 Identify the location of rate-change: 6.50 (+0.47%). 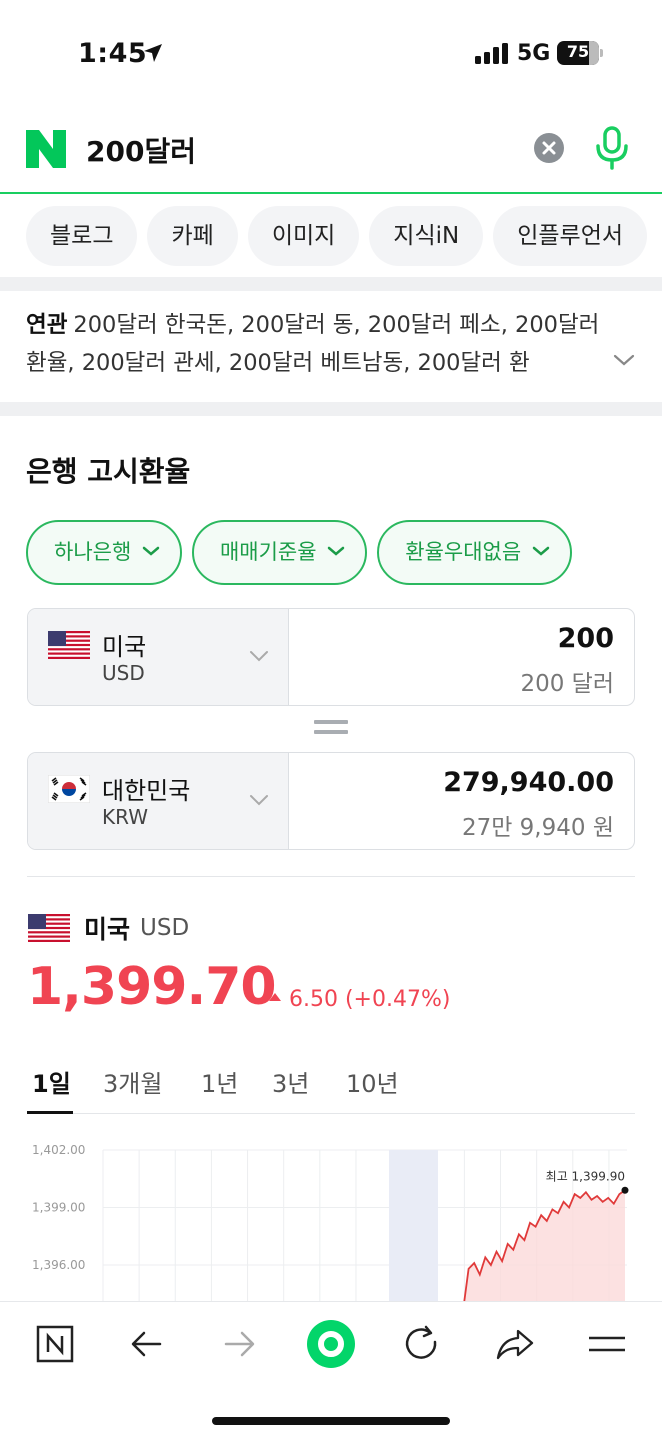
(359, 999).